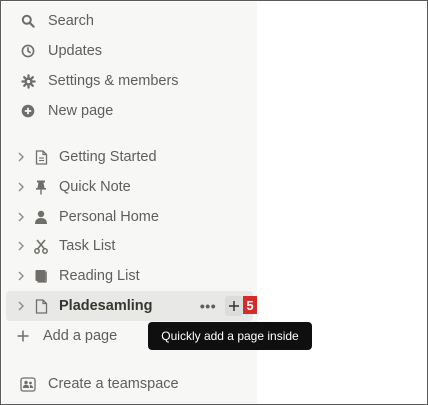  Describe the element at coordinates (87, 246) in the screenshot. I see `page-item-label: Task List` at that location.